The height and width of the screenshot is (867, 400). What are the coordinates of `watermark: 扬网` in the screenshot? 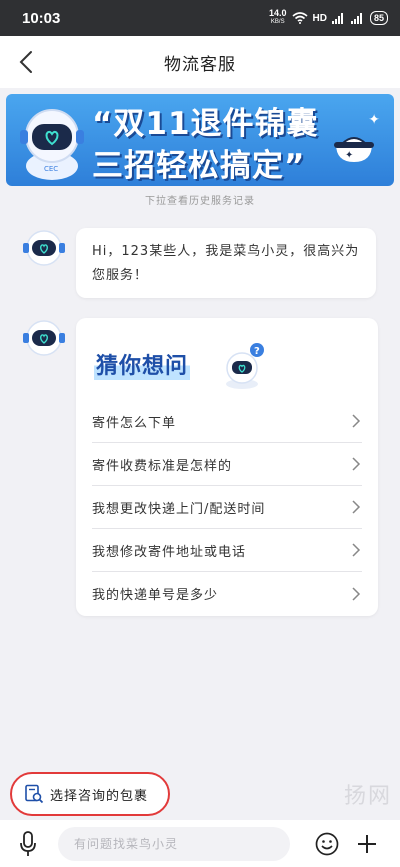 It's located at (367, 796).